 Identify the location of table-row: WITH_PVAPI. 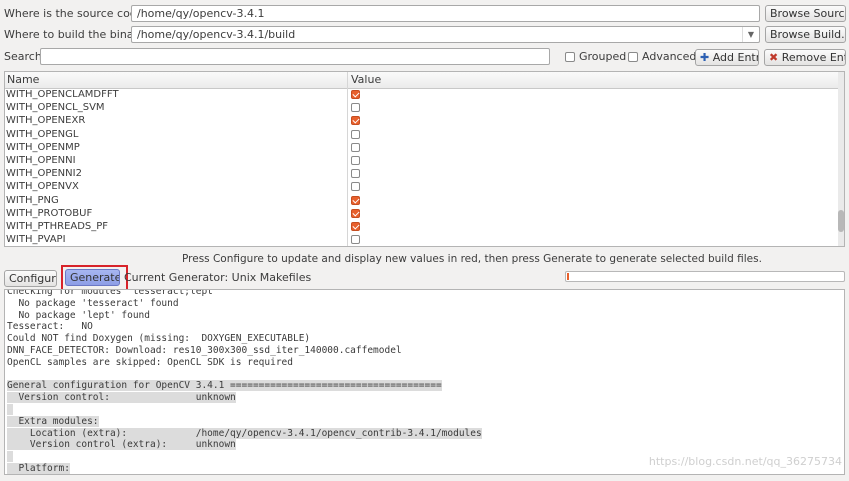
(424, 239).